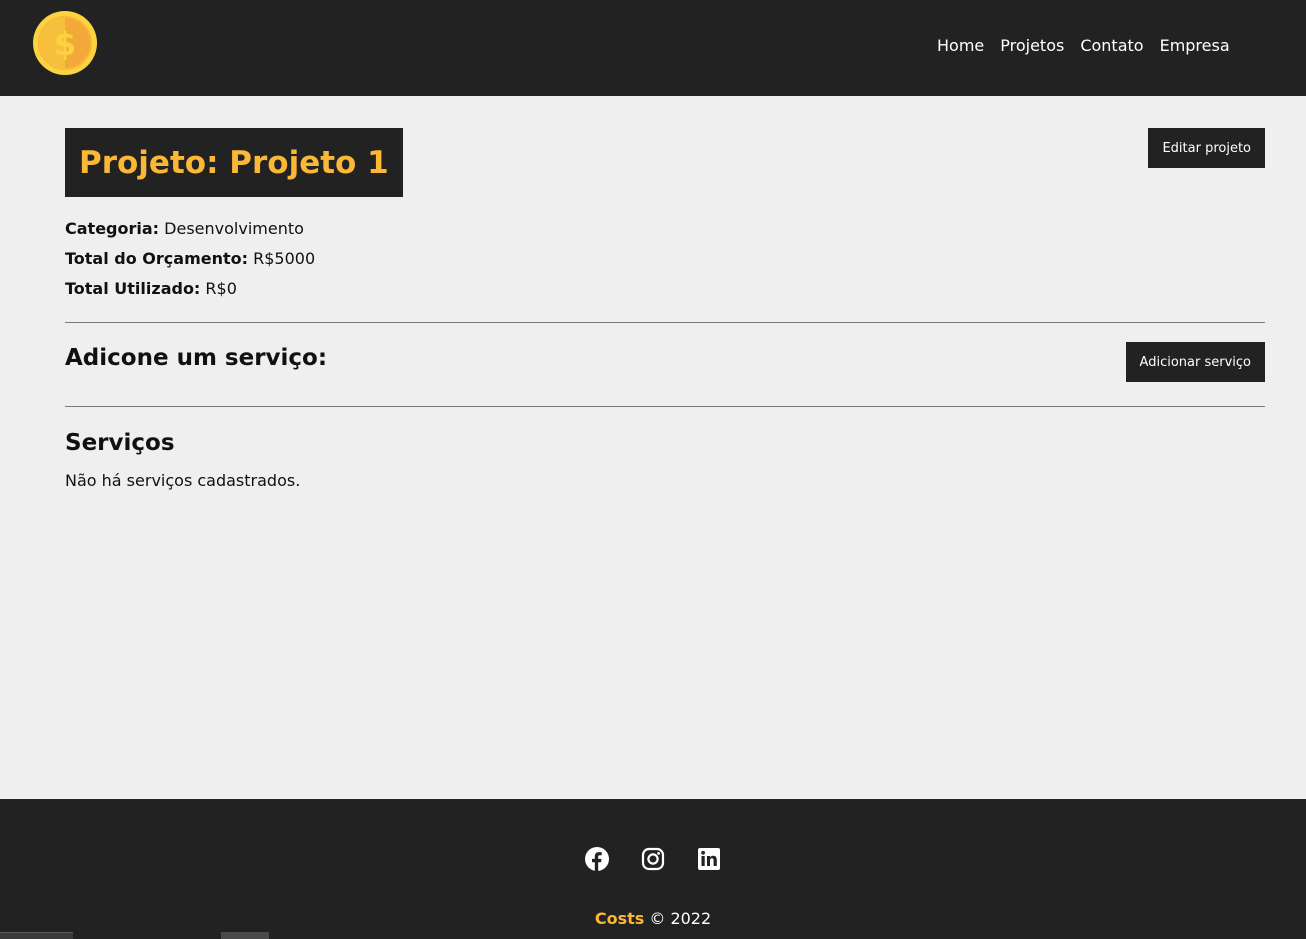 Image resolution: width=1306 pixels, height=939 pixels. I want to click on footer-brand: Costs, so click(619, 918).